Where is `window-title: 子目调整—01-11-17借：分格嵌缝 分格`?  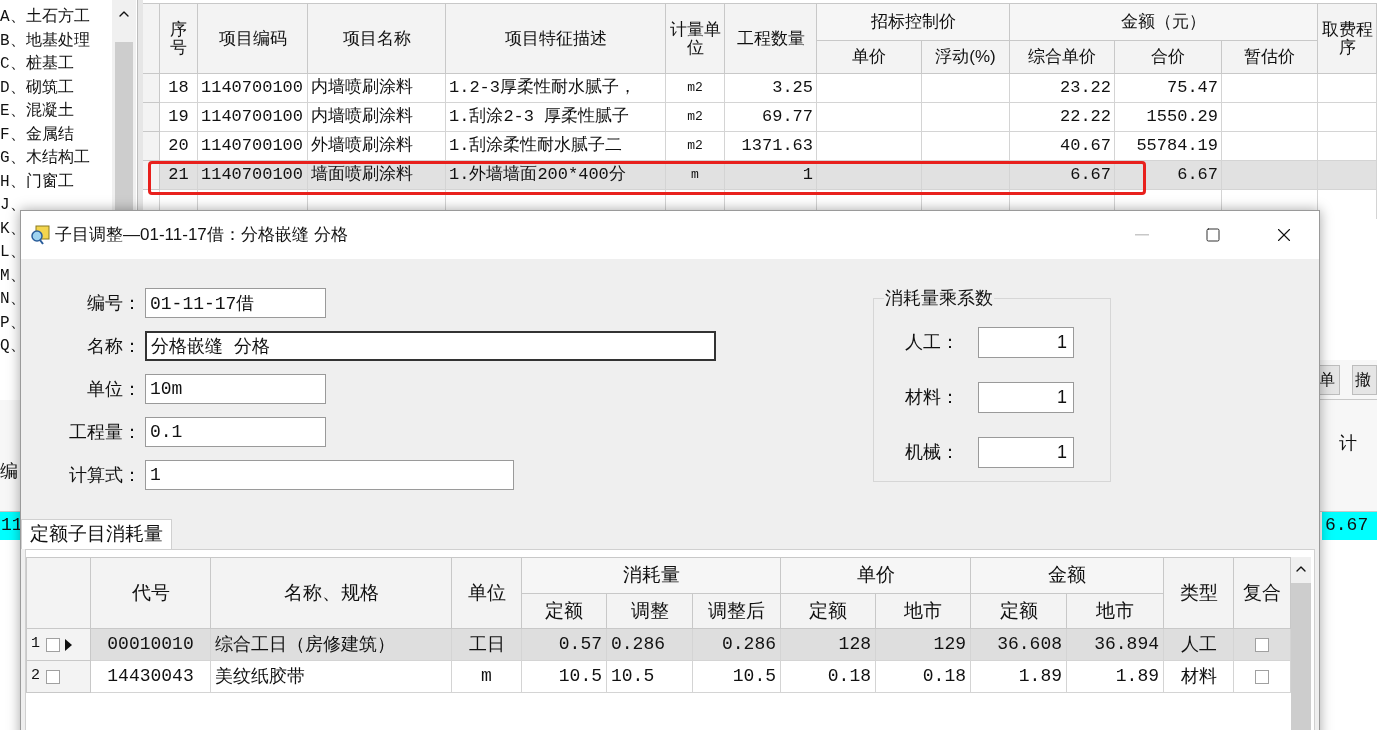
window-title: 子目调整—01-11-17借：分格嵌缝 分格 is located at coordinates (201, 235).